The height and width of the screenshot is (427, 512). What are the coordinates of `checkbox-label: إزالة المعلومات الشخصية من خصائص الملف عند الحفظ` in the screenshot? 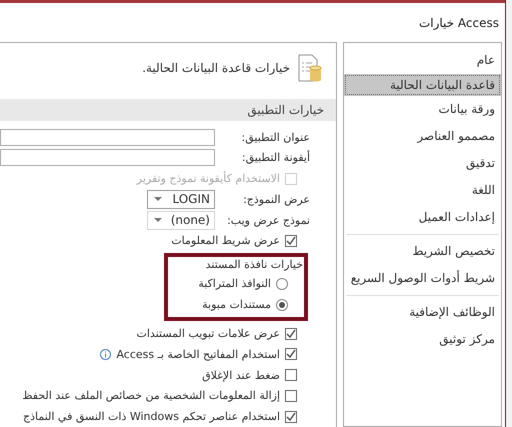 It's located at (151, 395).